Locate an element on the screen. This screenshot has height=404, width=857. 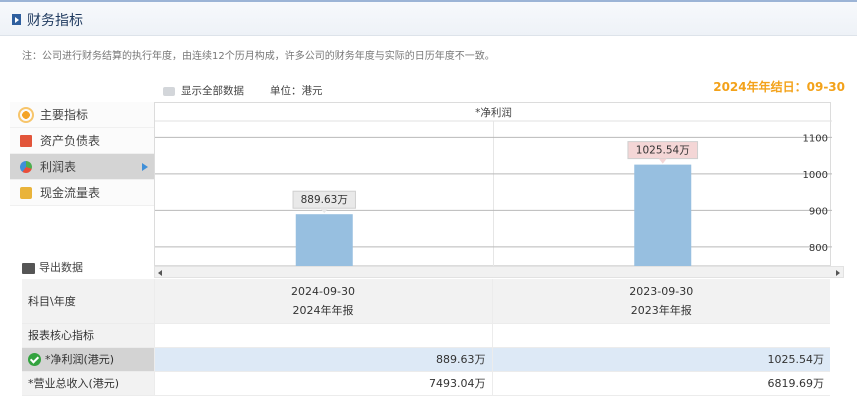
y-tick-label: 1000 is located at coordinates (815, 175).